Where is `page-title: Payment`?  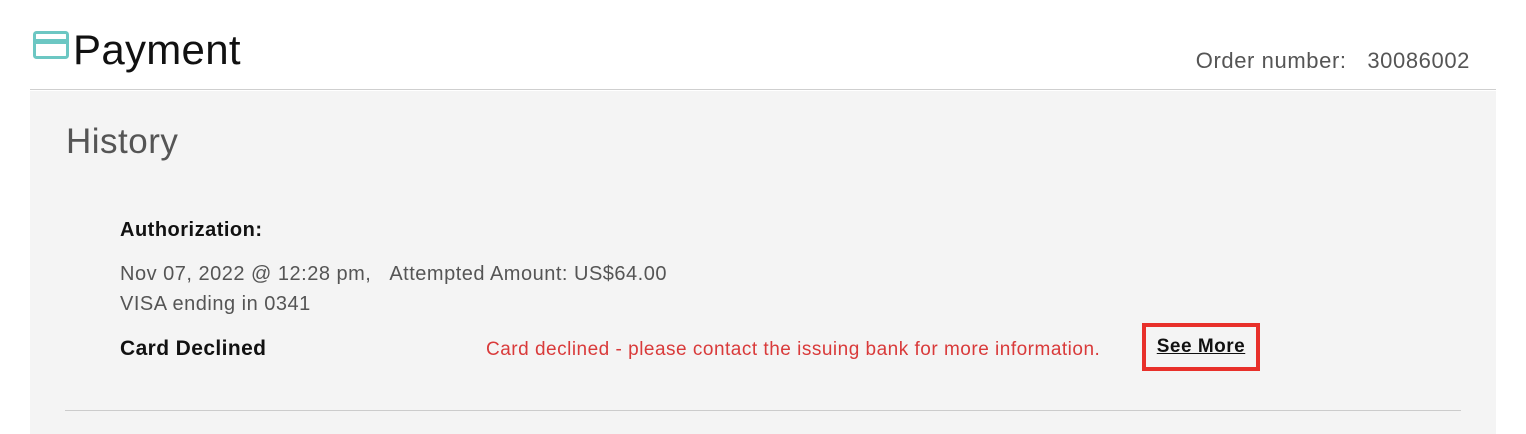
page-title: Payment is located at coordinates (157, 49).